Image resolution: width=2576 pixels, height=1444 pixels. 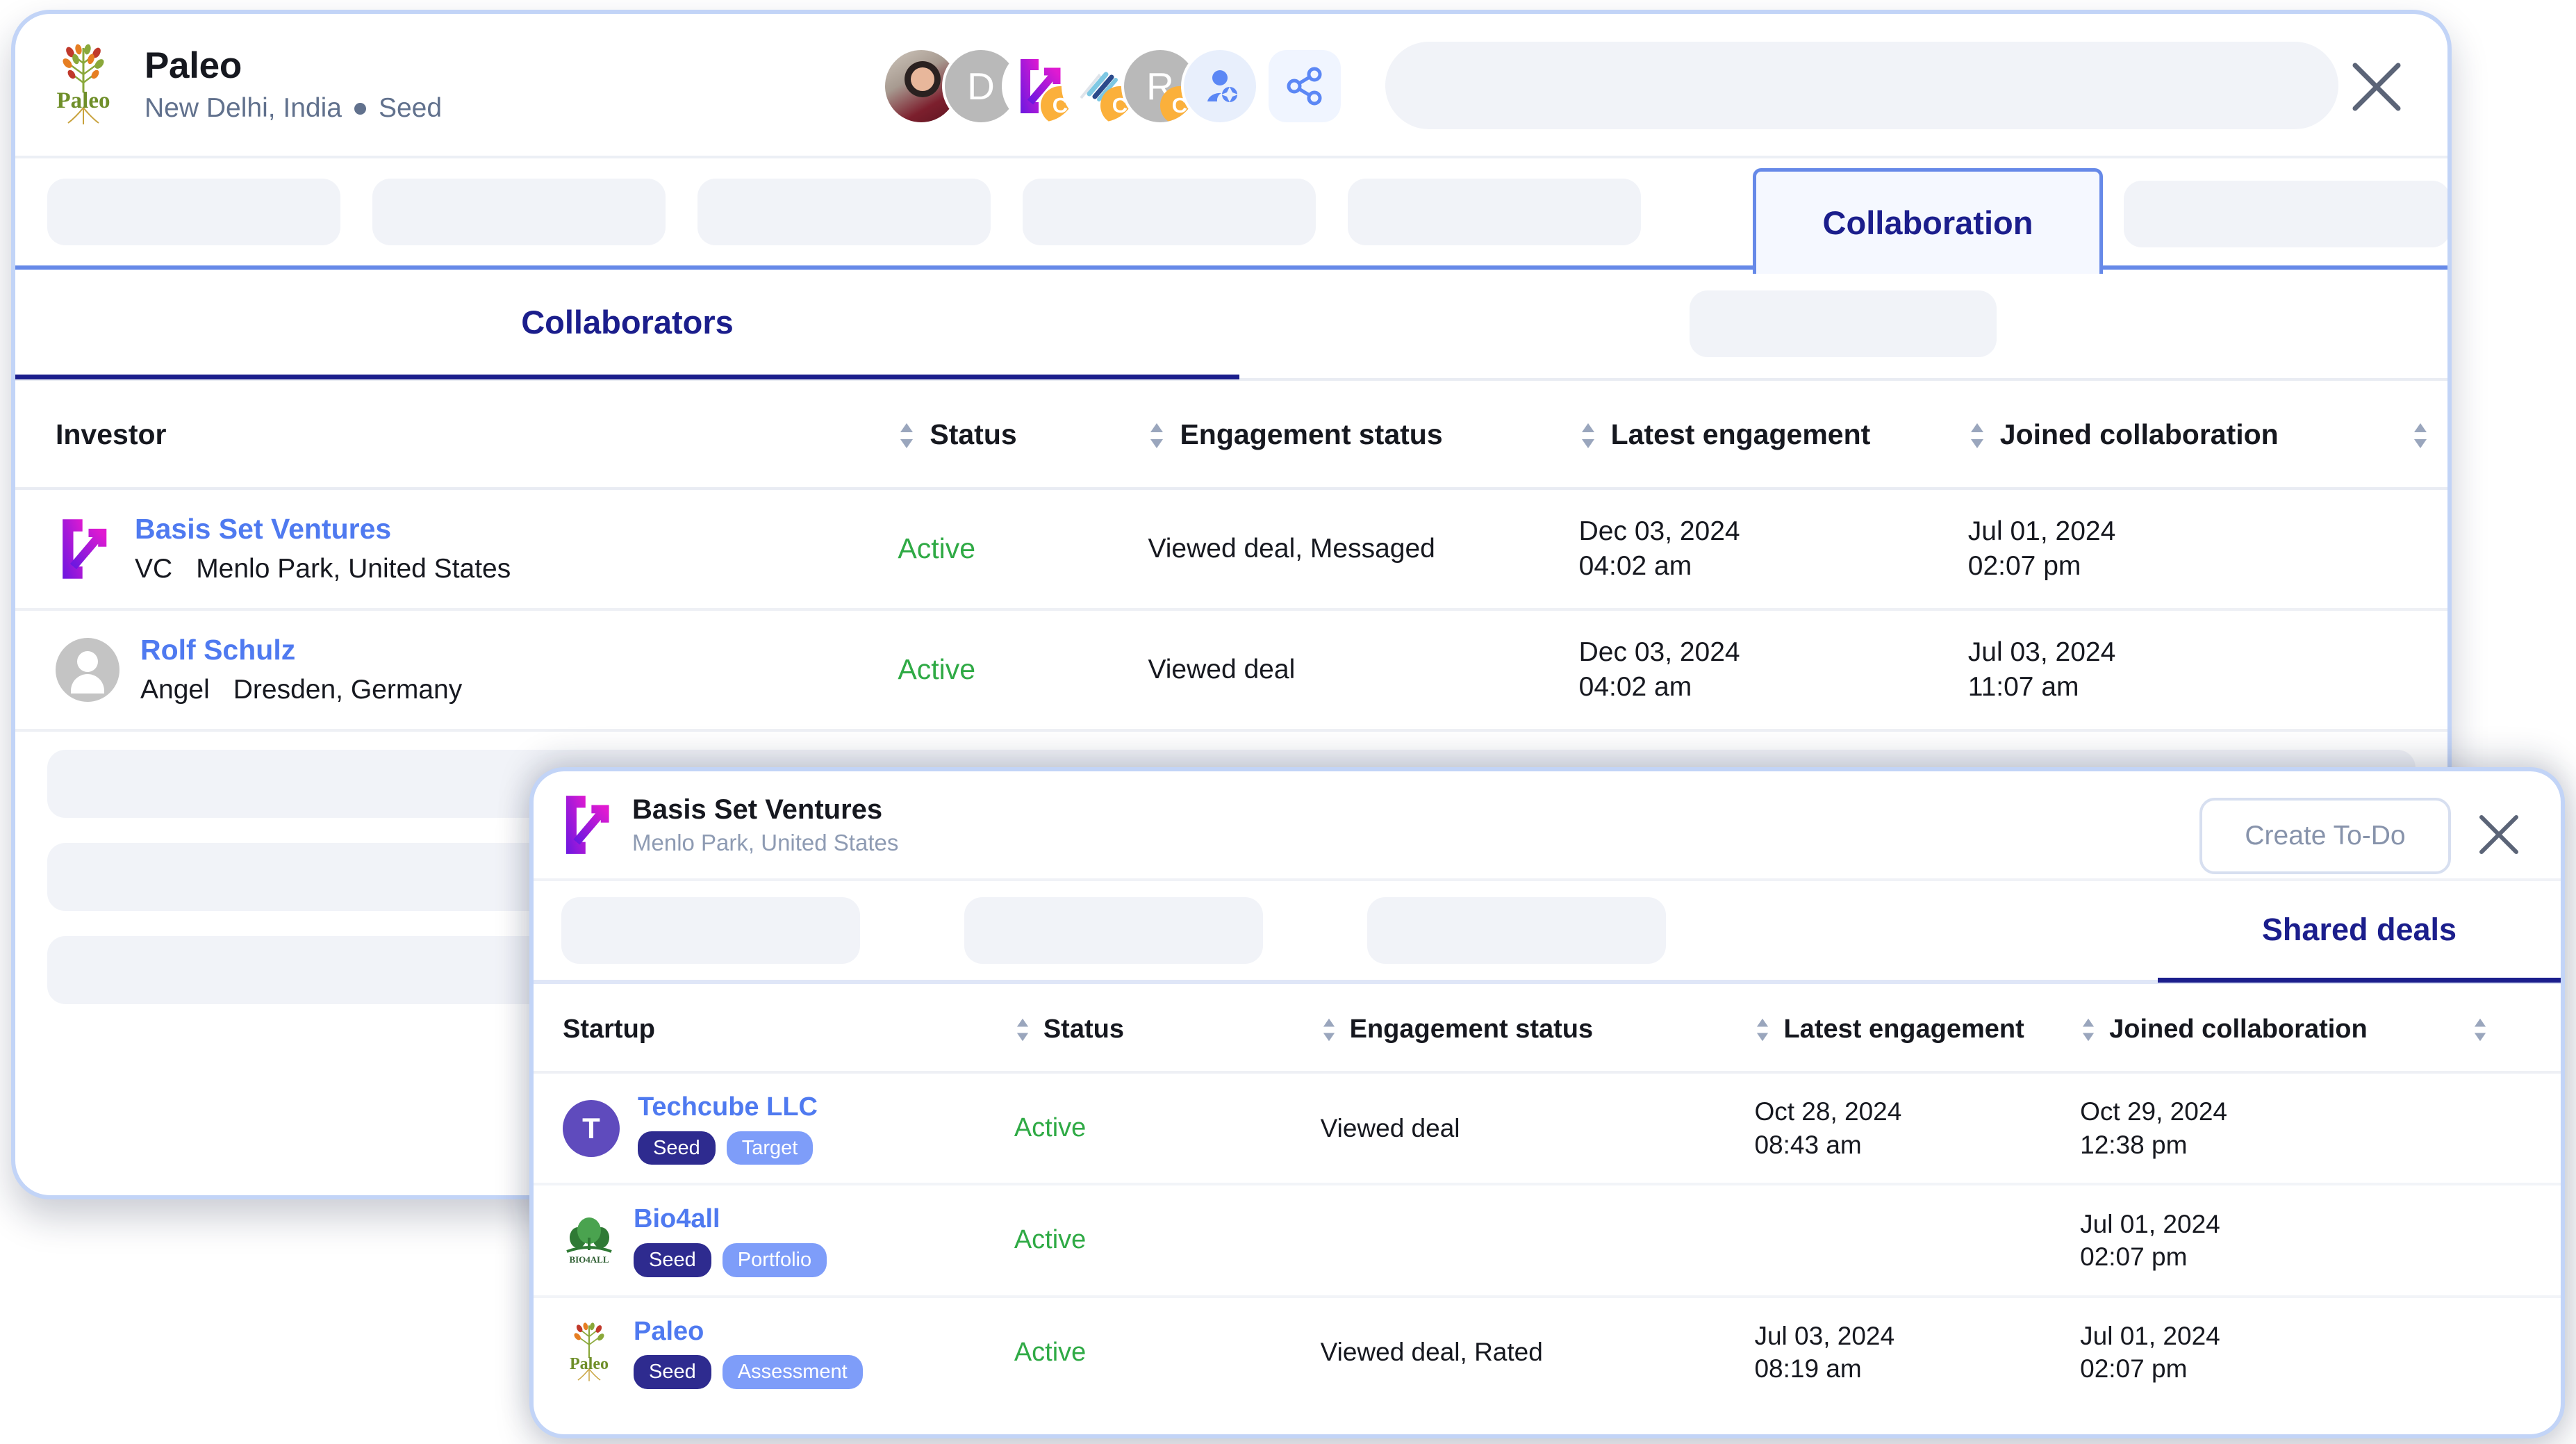 I want to click on paleo-logo-icon: Paleo, so click(x=84, y=84).